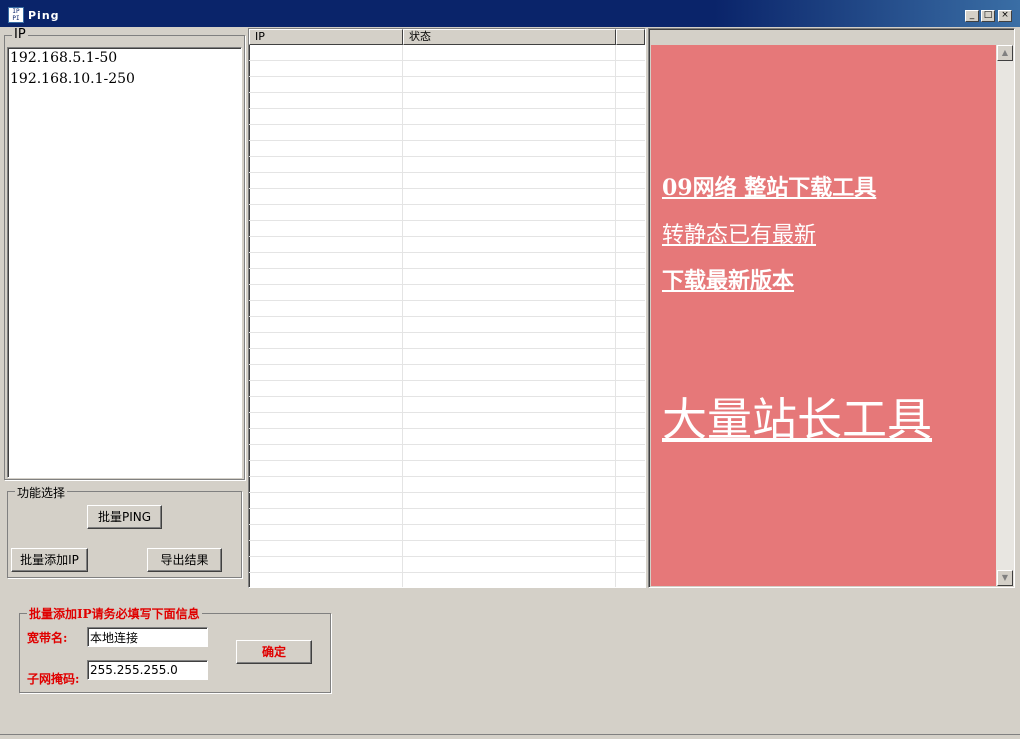 Image resolution: width=1020 pixels, height=739 pixels. I want to click on batch-add-legend: 批量添加IP请务必填写下面信息, so click(114, 613).